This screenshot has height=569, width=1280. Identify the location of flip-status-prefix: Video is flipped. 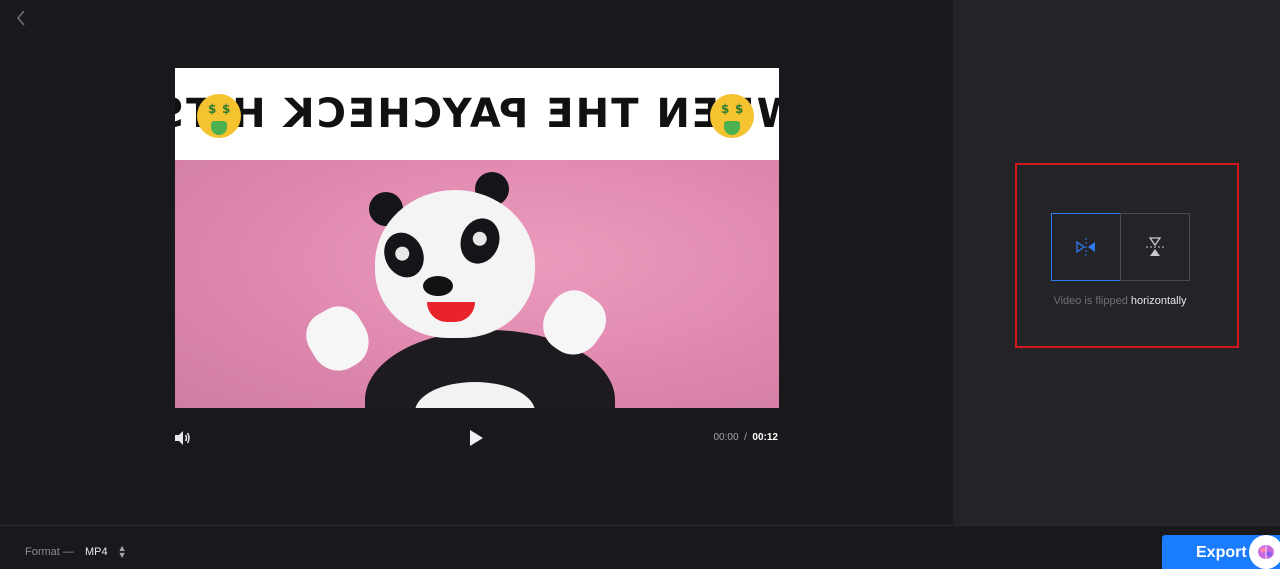
(1090, 301).